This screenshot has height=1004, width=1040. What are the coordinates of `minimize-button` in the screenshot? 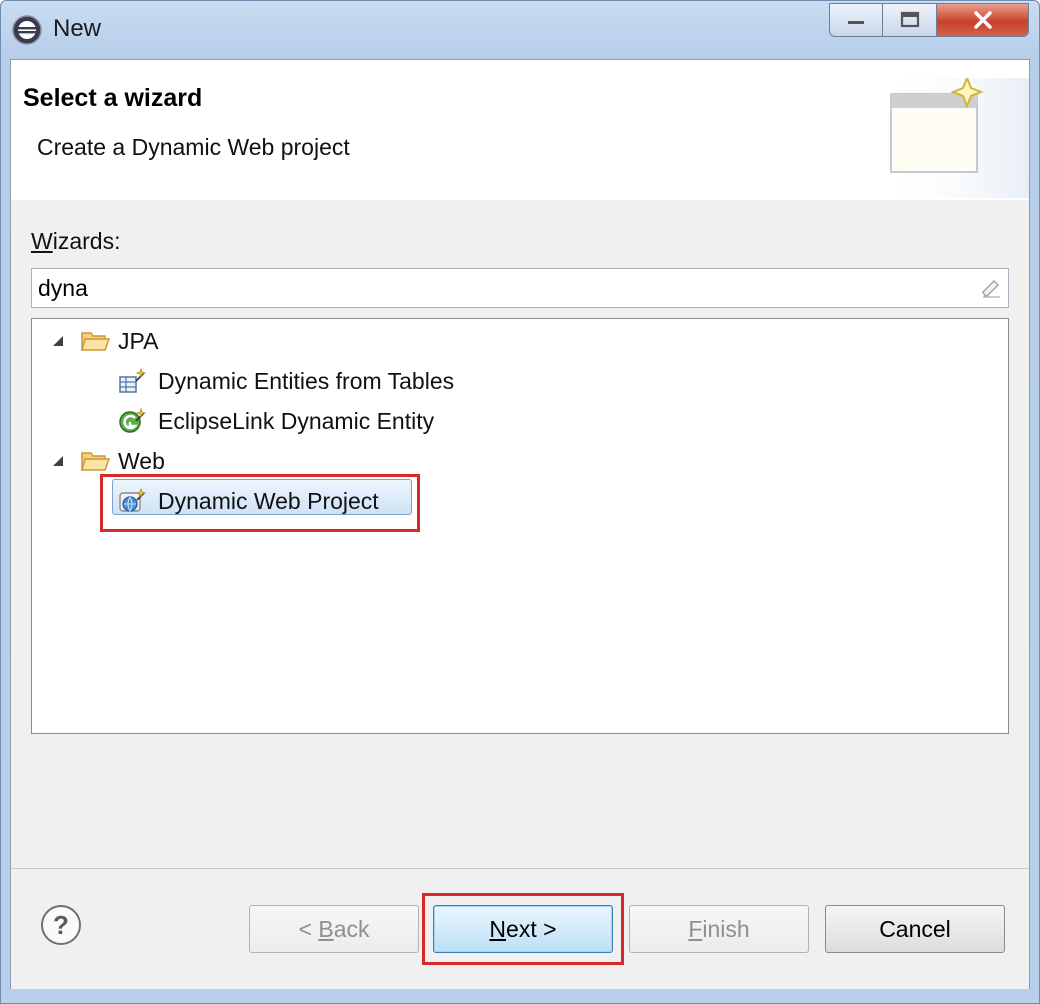 It's located at (856, 20).